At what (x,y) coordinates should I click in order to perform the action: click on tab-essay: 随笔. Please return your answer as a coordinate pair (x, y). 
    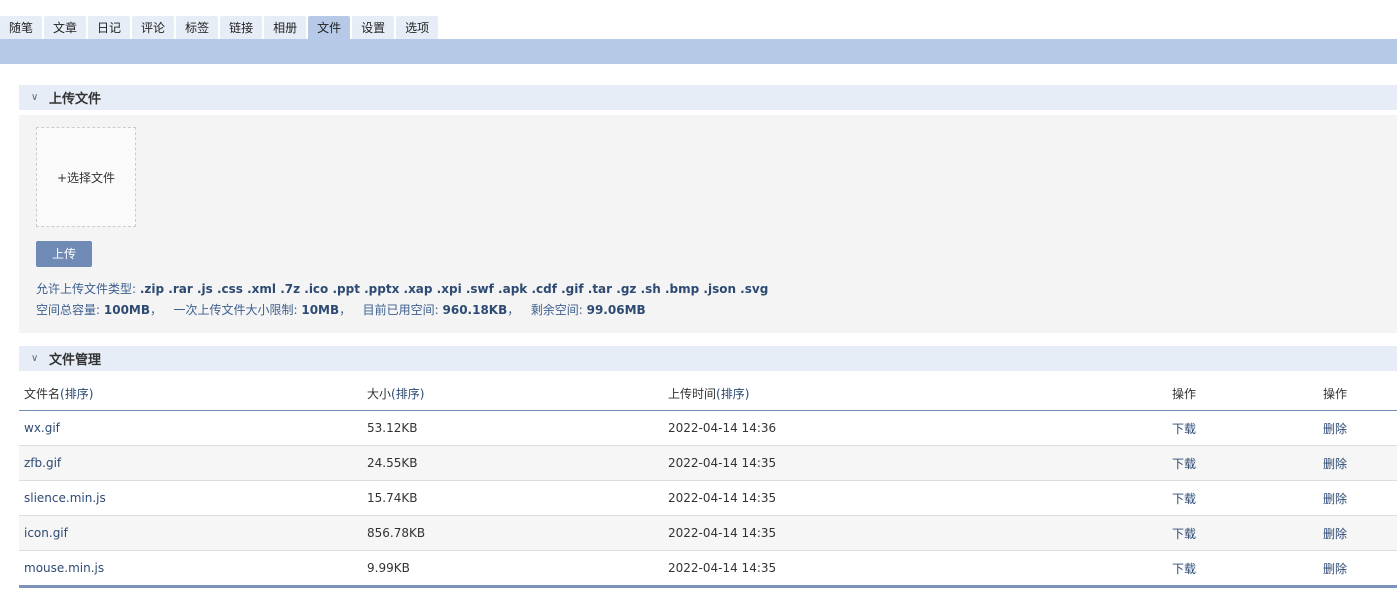
    Looking at the image, I should click on (21, 28).